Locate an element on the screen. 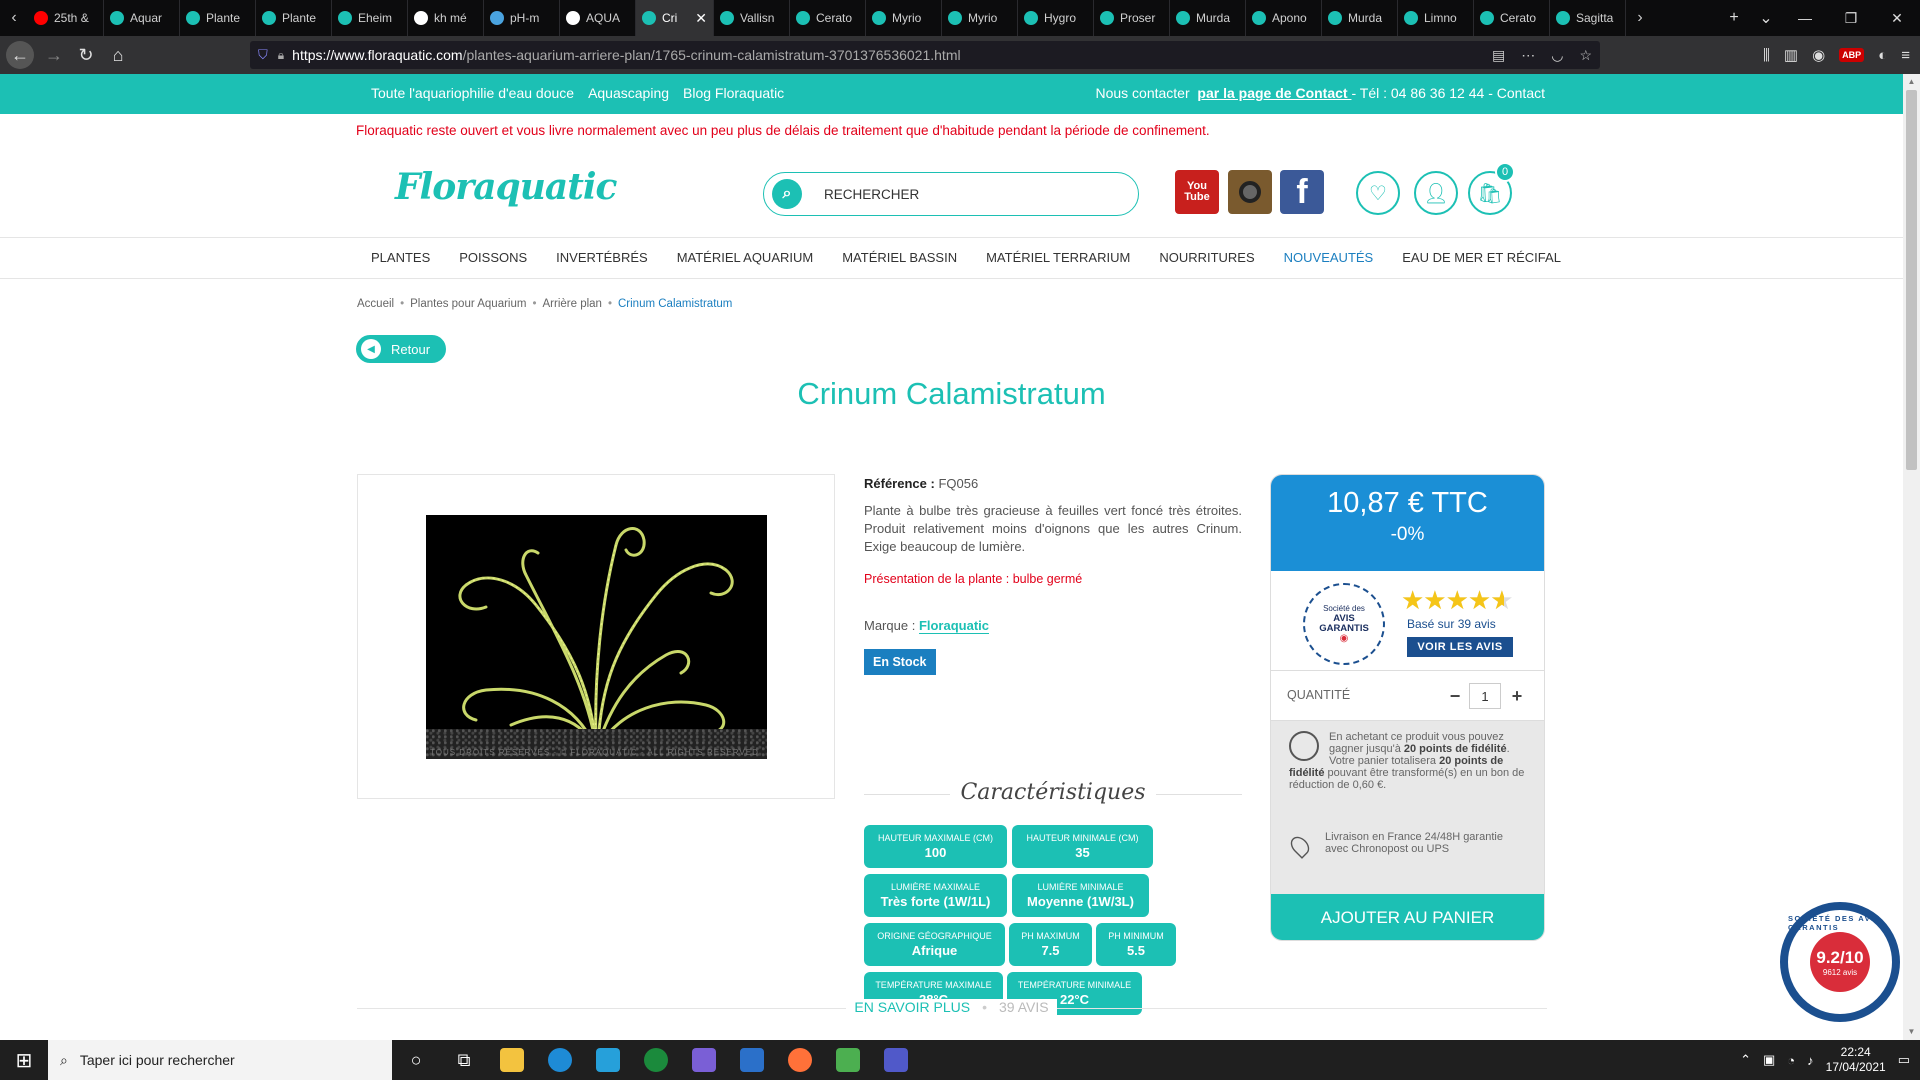 The height and width of the screenshot is (1080, 1920). browser-tab: Vallisn is located at coordinates (752, 18).